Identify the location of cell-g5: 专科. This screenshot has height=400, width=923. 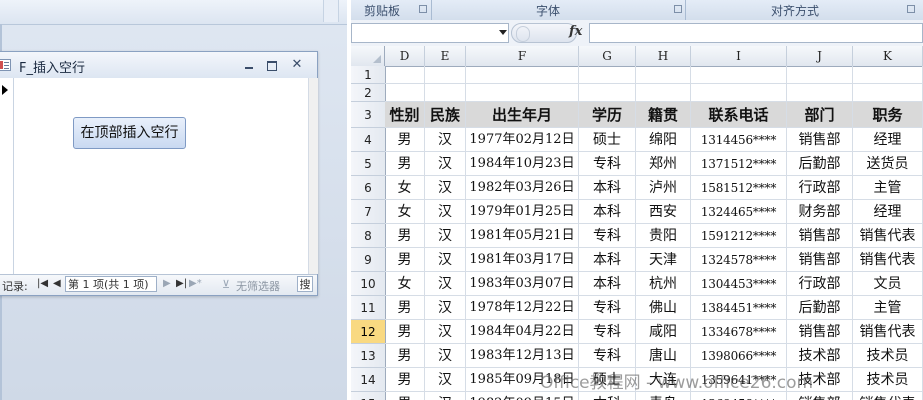
(607, 164).